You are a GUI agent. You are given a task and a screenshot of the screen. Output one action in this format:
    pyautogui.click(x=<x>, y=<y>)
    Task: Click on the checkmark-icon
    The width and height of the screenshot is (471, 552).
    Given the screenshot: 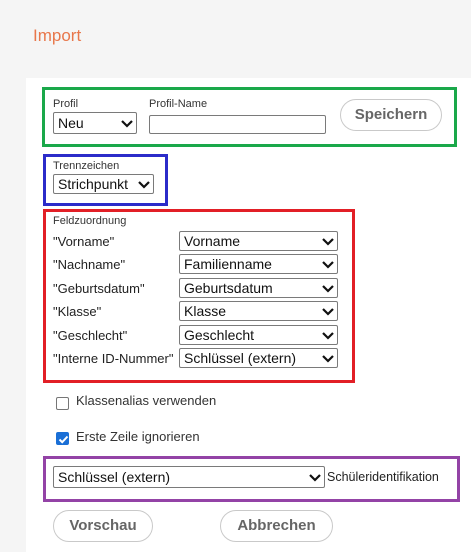 What is the action you would take?
    pyautogui.click(x=63, y=439)
    